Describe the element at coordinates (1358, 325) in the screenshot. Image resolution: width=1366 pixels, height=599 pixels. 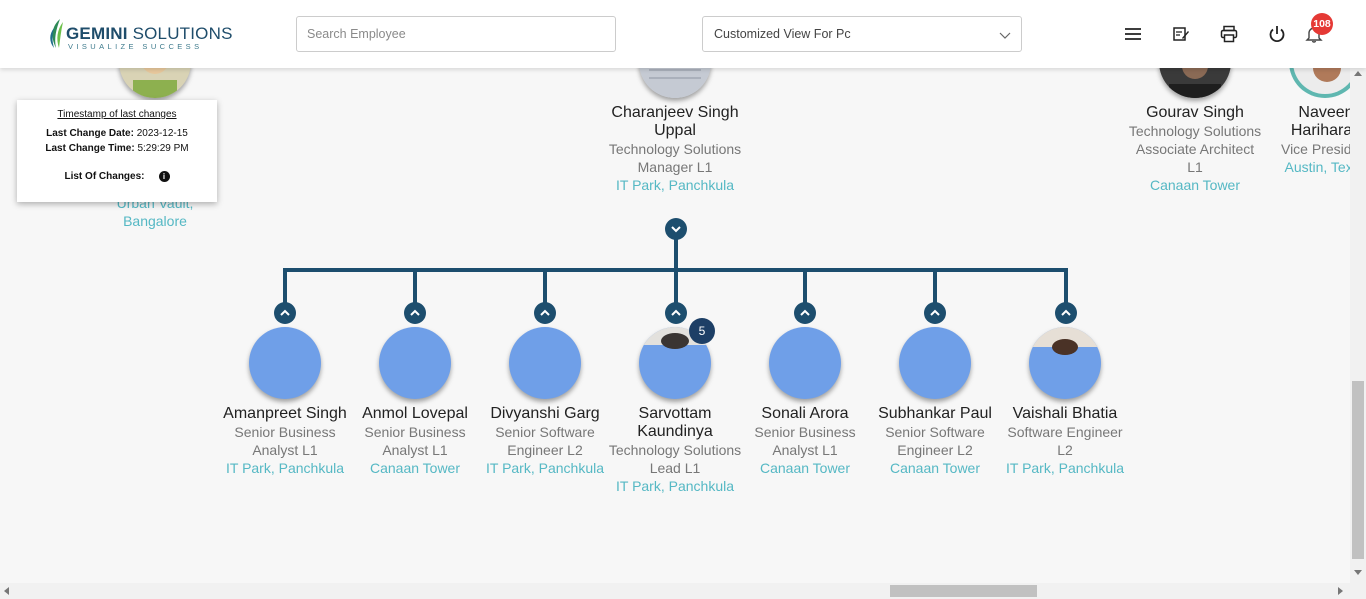
I see `vertical-scrollbar` at that location.